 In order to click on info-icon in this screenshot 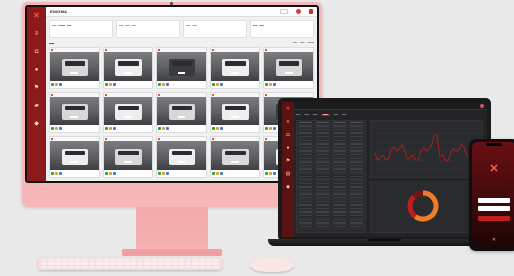, I will do `click(221, 173)`.